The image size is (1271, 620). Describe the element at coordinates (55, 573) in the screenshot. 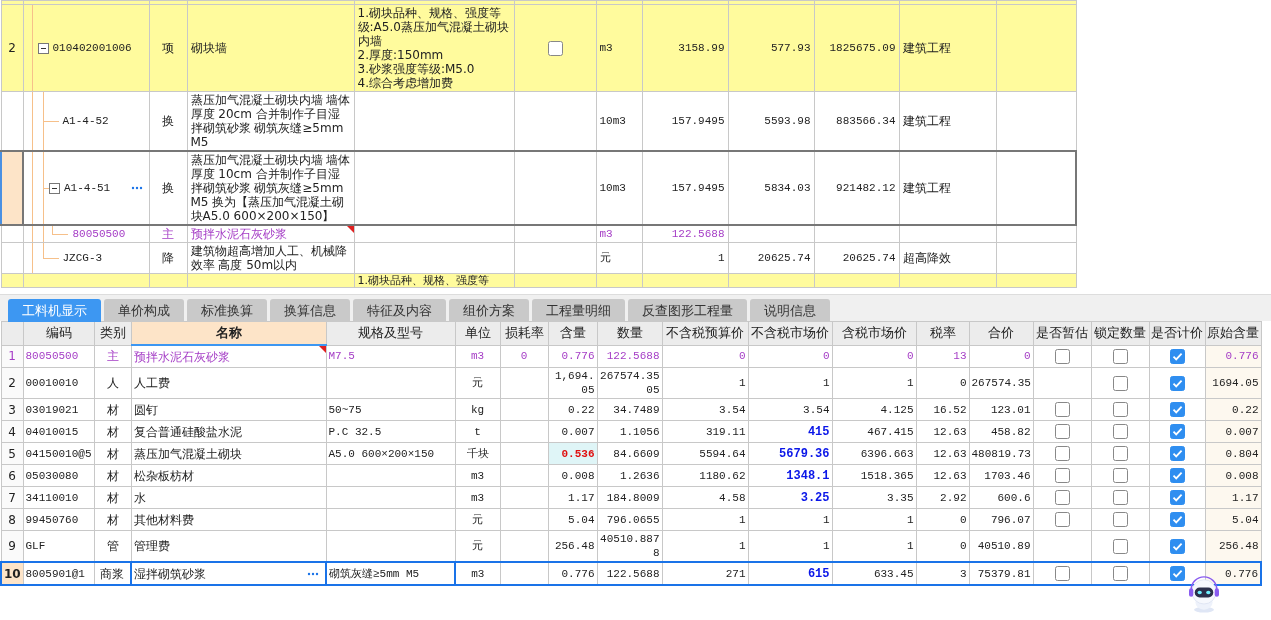

I see `resource-code: 8005901@1` at that location.